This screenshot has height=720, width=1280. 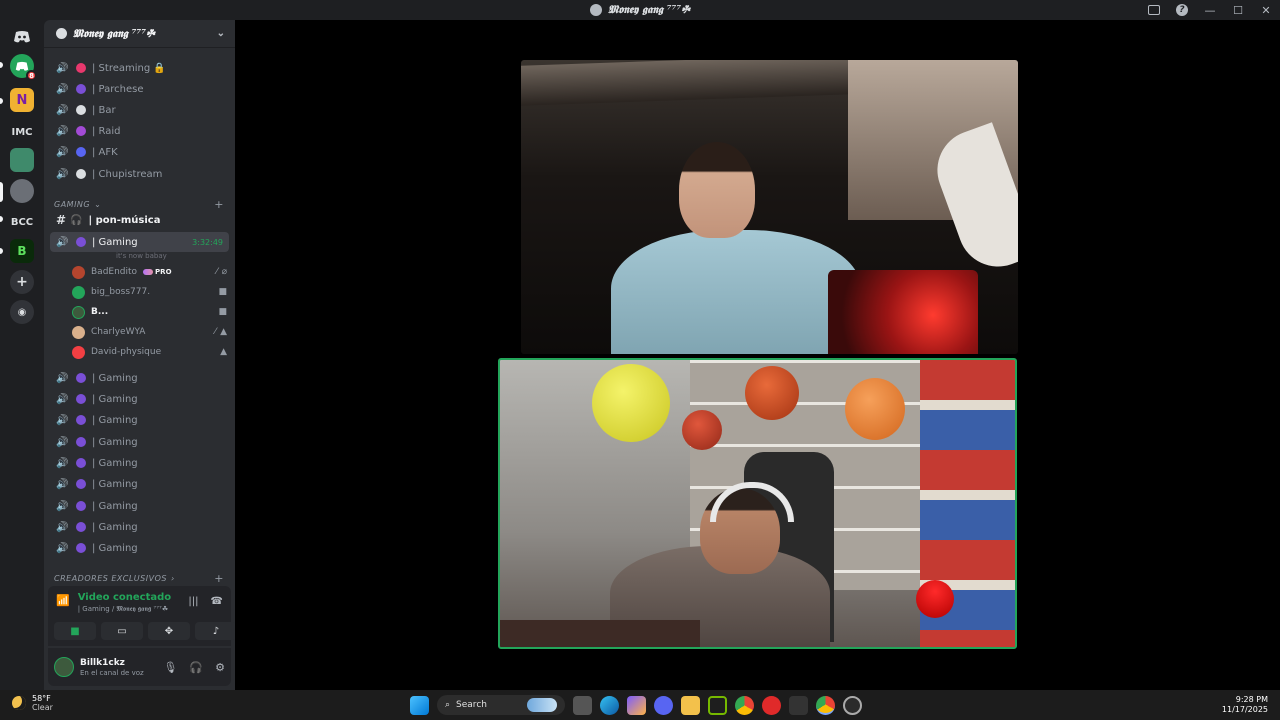 I want to click on maximize-button: ☐, so click(x=1238, y=10).